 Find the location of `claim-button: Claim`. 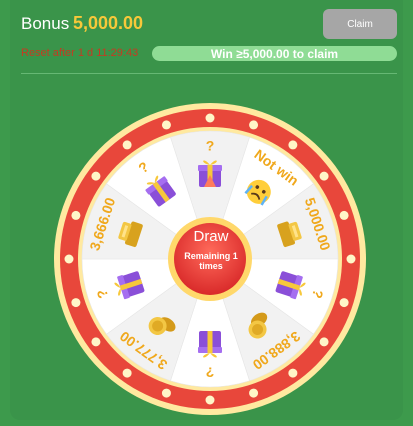

claim-button: Claim is located at coordinates (360, 24).